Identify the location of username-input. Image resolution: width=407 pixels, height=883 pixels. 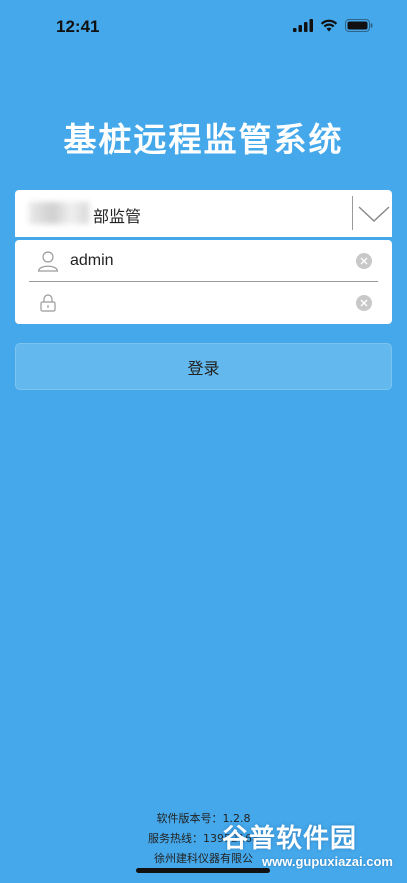
(205, 261).